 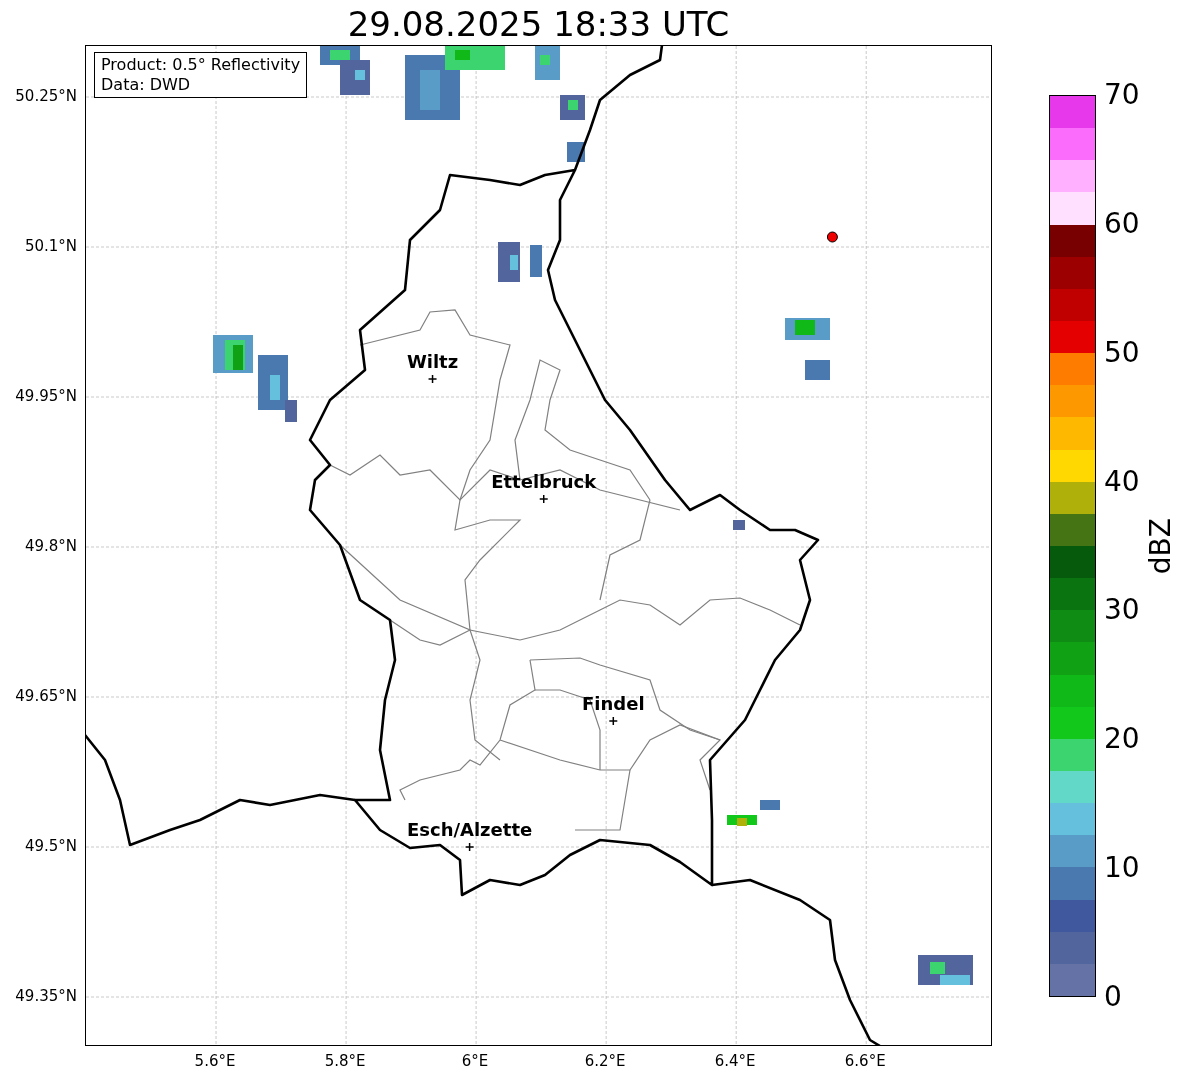 What do you see at coordinates (201, 65) in the screenshot?
I see `info-text: Product: 0.5° Reflectivity` at bounding box center [201, 65].